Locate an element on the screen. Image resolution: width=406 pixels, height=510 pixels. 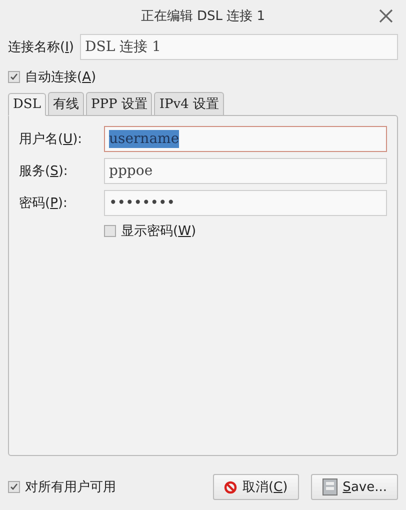
input-field: •••••••• is located at coordinates (245, 203).